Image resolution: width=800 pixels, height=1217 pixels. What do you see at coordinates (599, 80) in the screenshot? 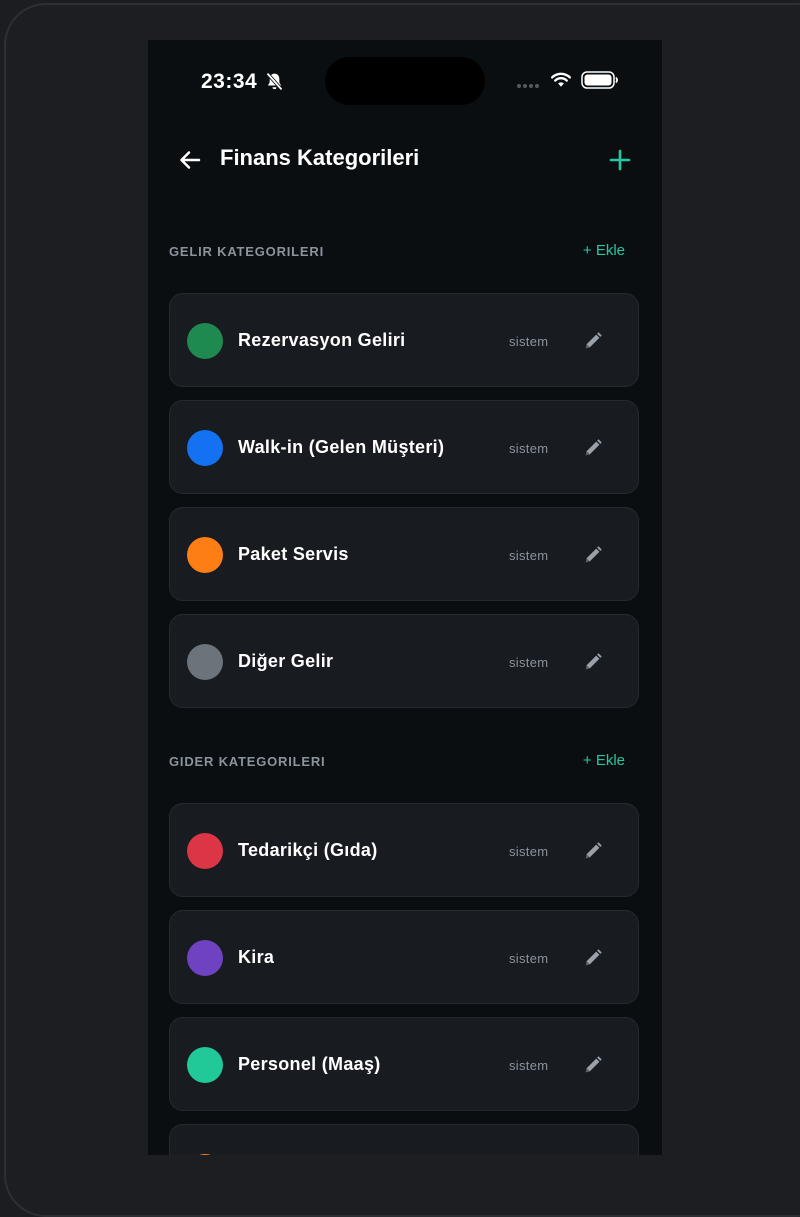
I see `battery-icon` at bounding box center [599, 80].